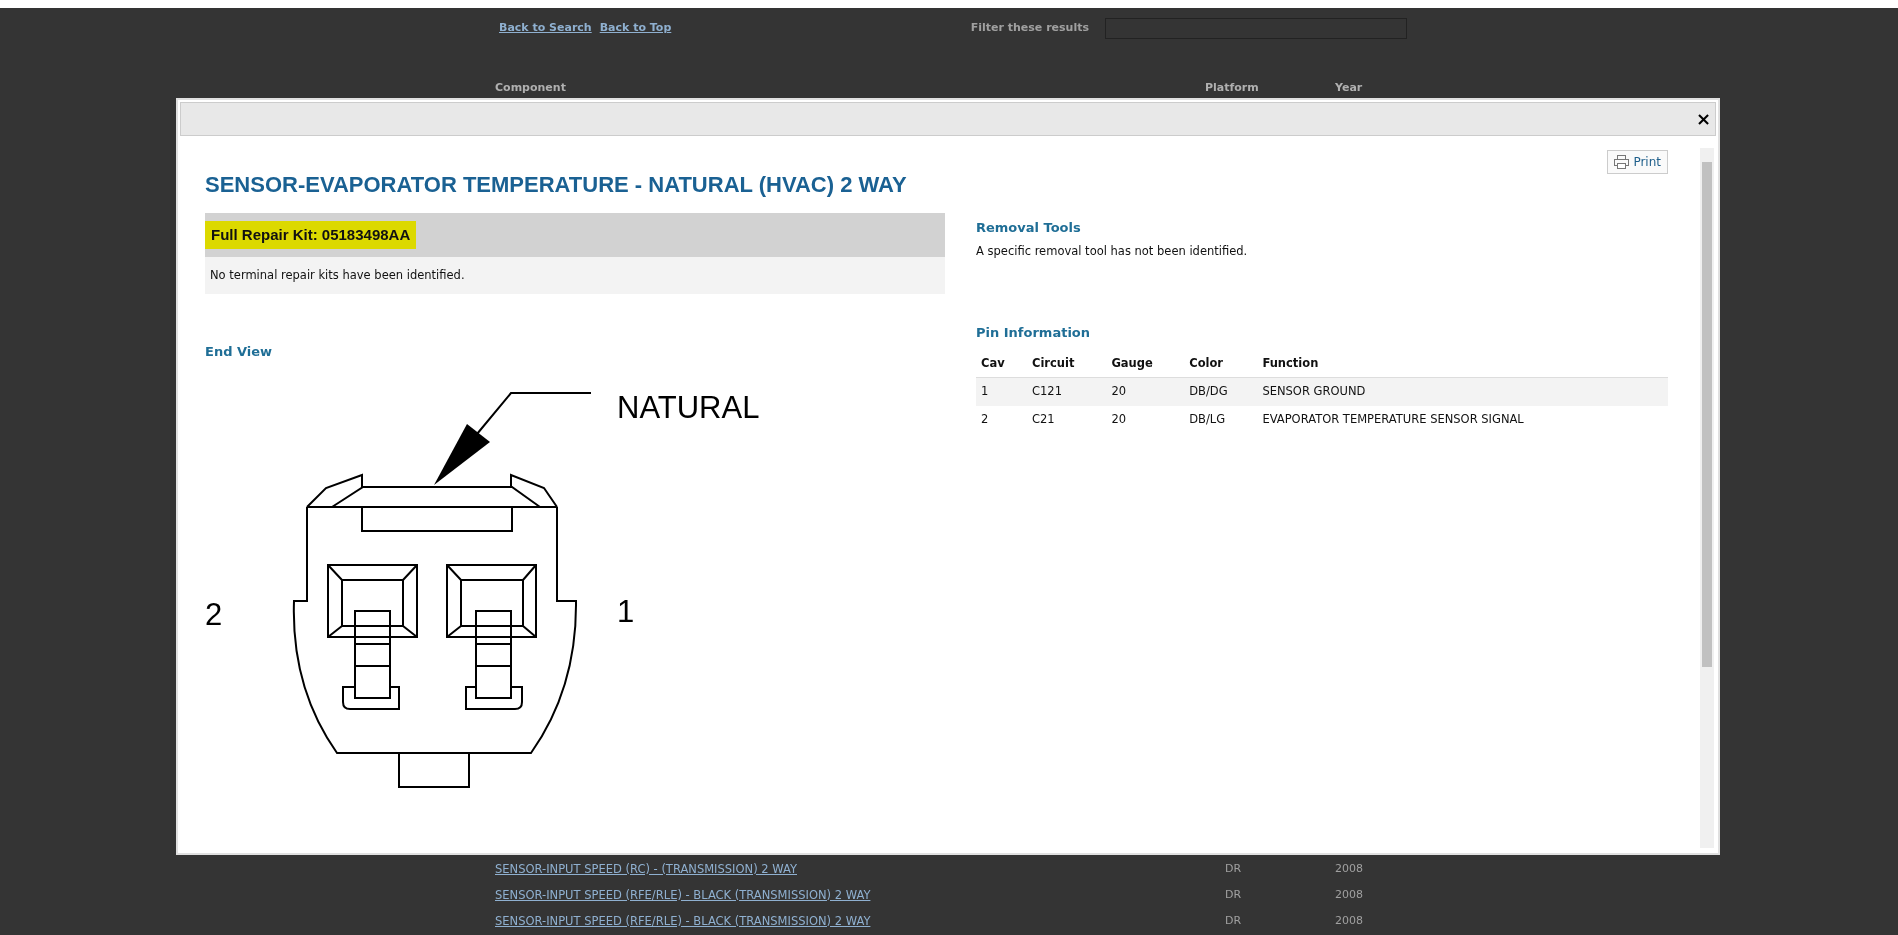 The image size is (1898, 935). What do you see at coordinates (239, 352) in the screenshot?
I see `section-heading: End View` at bounding box center [239, 352].